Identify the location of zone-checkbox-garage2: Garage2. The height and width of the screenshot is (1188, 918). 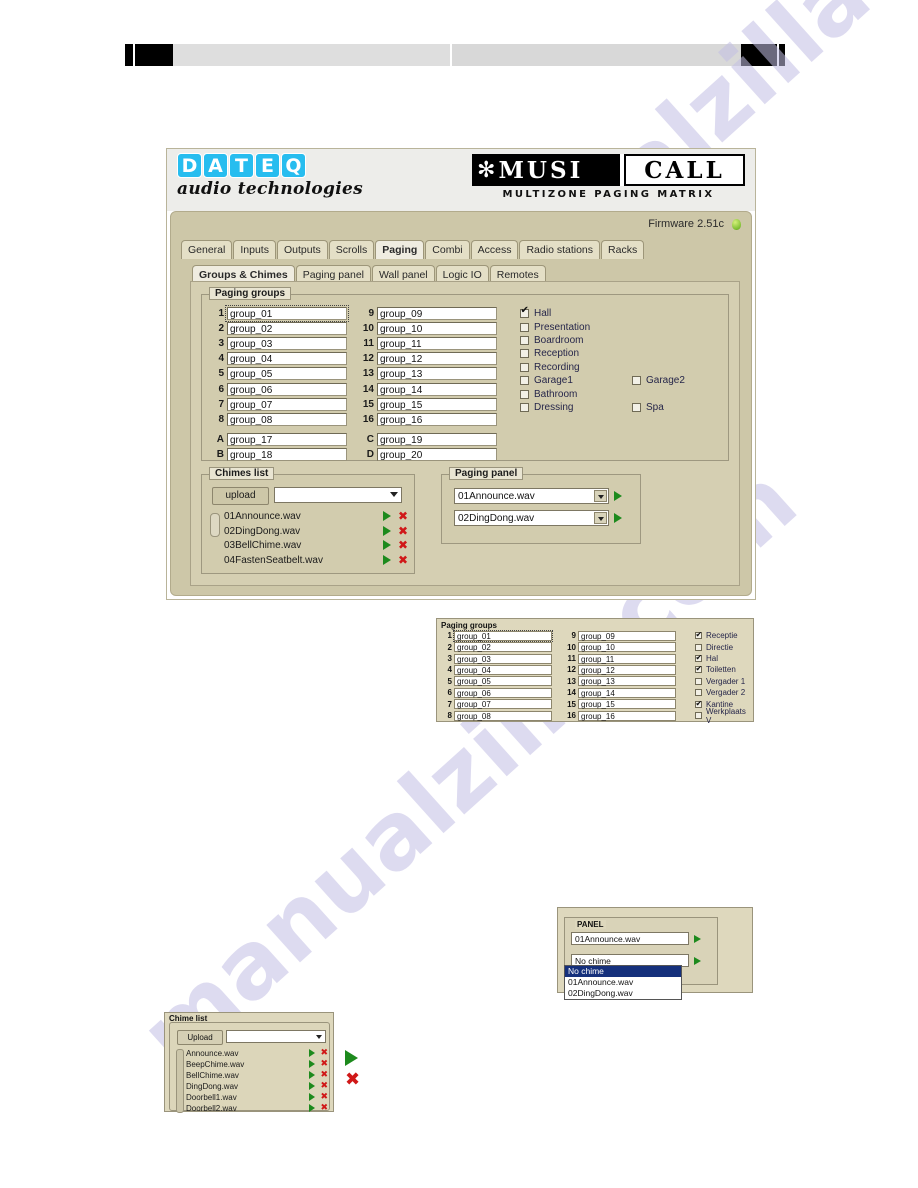
(658, 380).